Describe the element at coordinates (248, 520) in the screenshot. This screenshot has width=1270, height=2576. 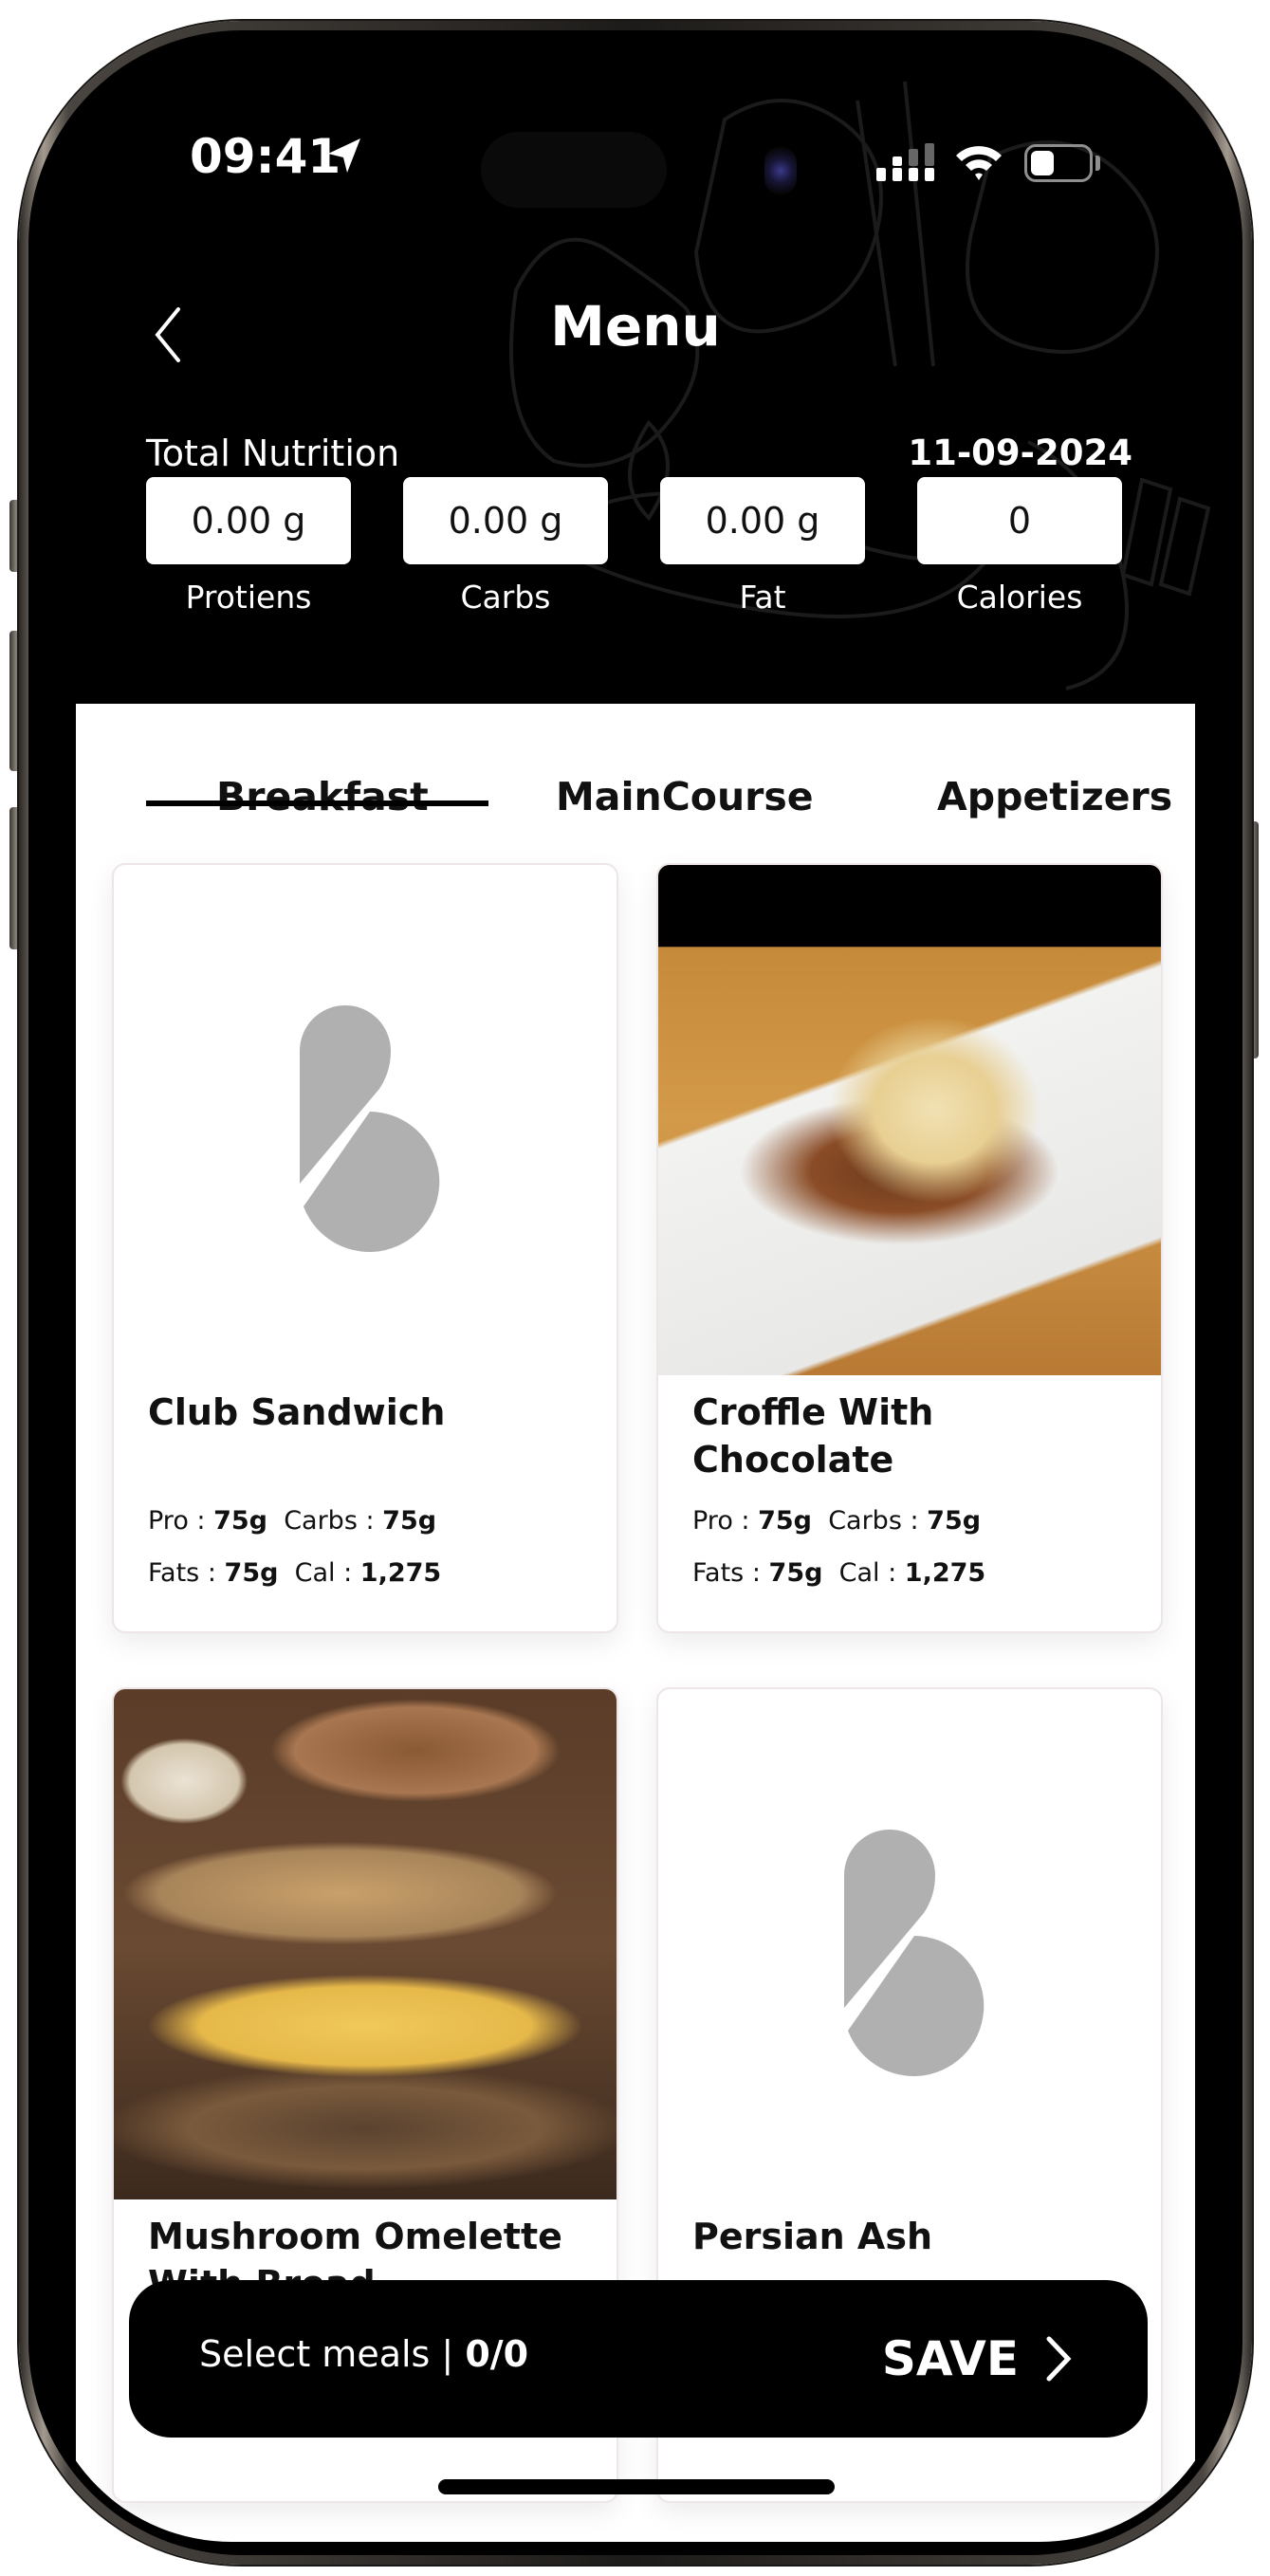
I see `protein-total: 0.00 g` at that location.